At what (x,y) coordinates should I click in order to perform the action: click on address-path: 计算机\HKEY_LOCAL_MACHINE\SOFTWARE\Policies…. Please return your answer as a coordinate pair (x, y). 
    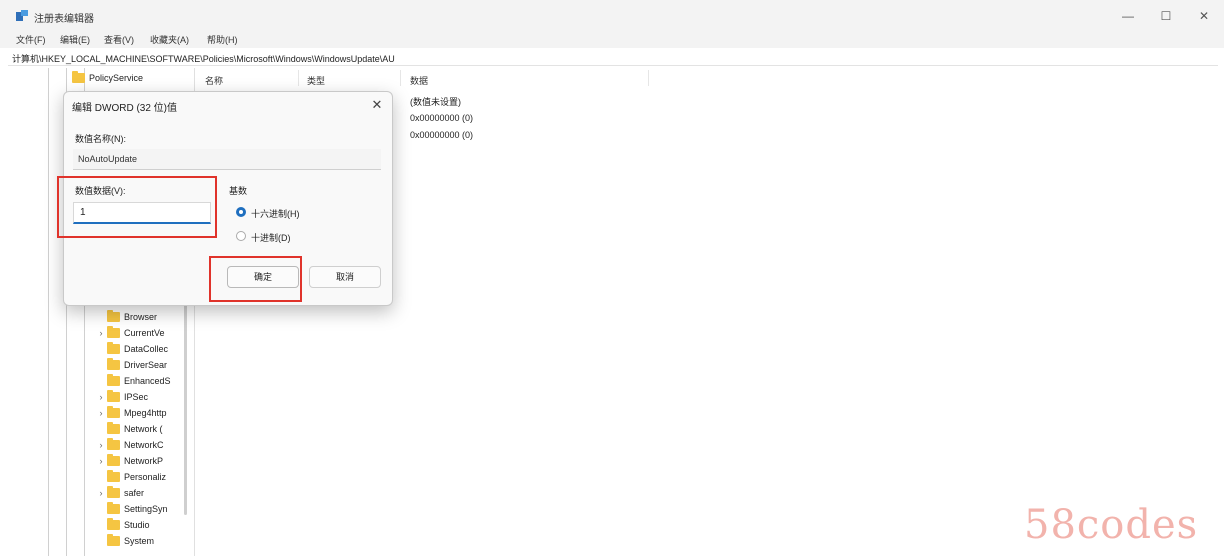
    Looking at the image, I should click on (203, 58).